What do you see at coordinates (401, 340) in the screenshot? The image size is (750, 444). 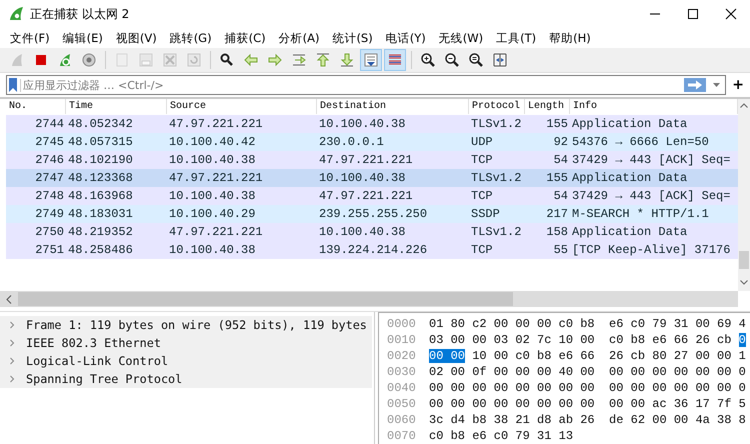 I see `offset-label: 0010` at bounding box center [401, 340].